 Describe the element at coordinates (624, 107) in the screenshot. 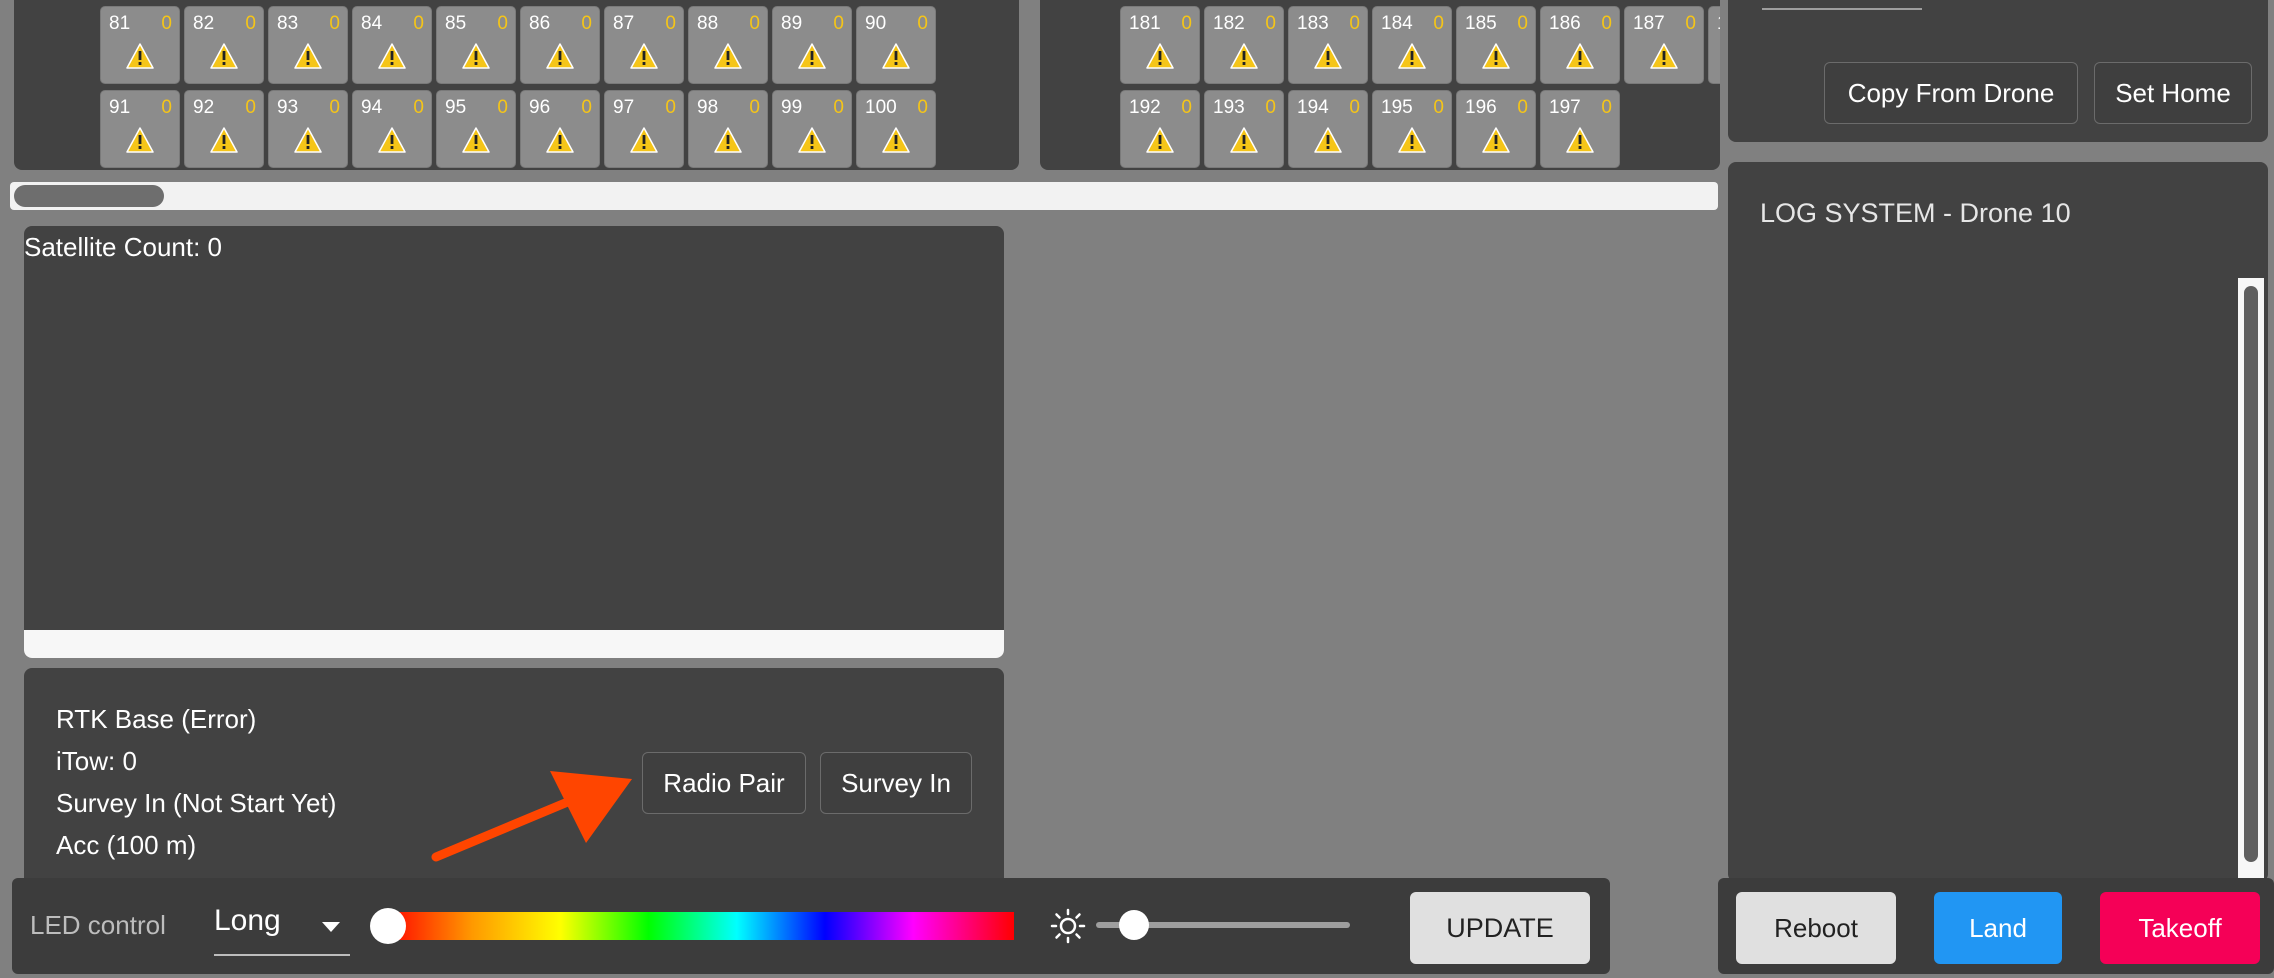

I see `drone-id: 97` at that location.